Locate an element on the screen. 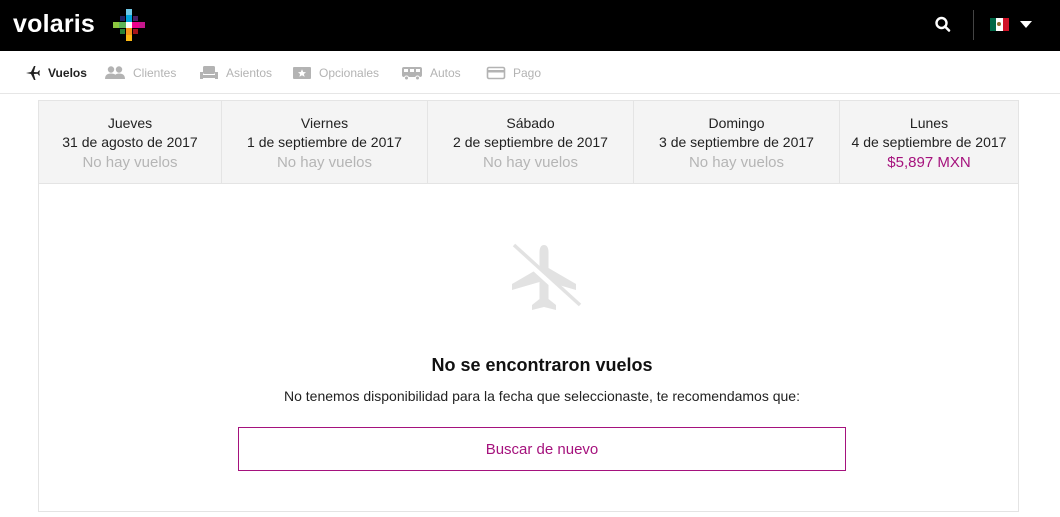 Image resolution: width=1060 pixels, height=517 pixels. step-asientos: Asientos is located at coordinates (235, 73).